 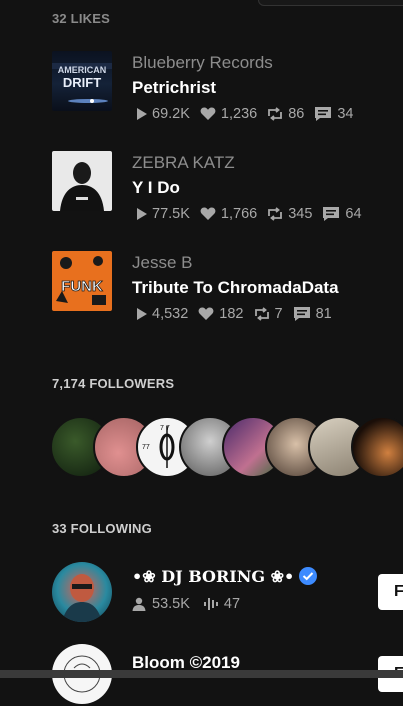 What do you see at coordinates (165, 428) in the screenshot?
I see `svg-text: 7 7` at bounding box center [165, 428].